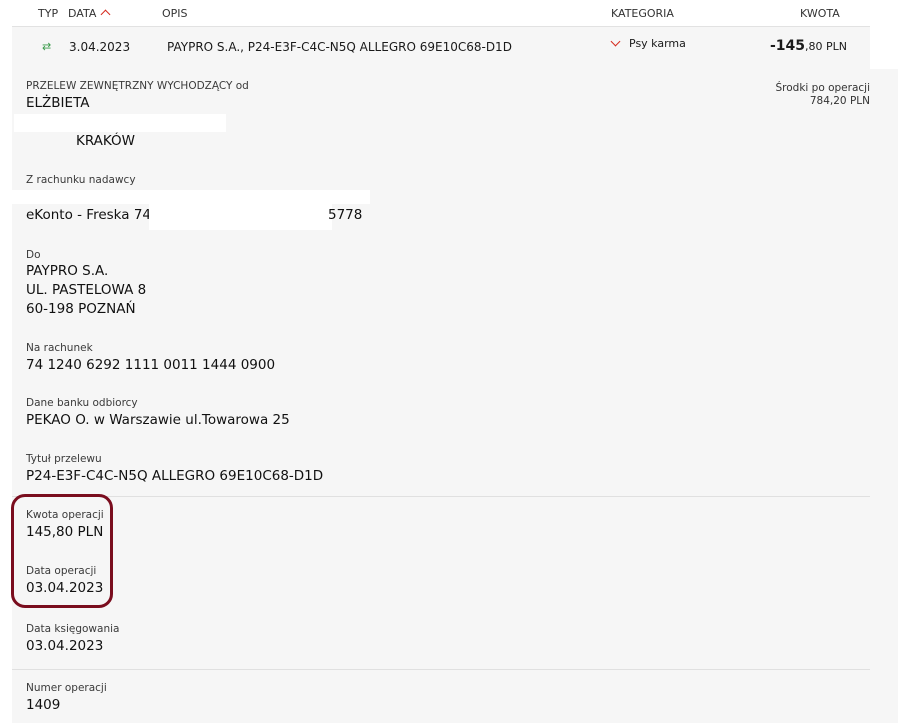  What do you see at coordinates (345, 215) in the screenshot?
I see `from-account-suffix: 5778` at bounding box center [345, 215].